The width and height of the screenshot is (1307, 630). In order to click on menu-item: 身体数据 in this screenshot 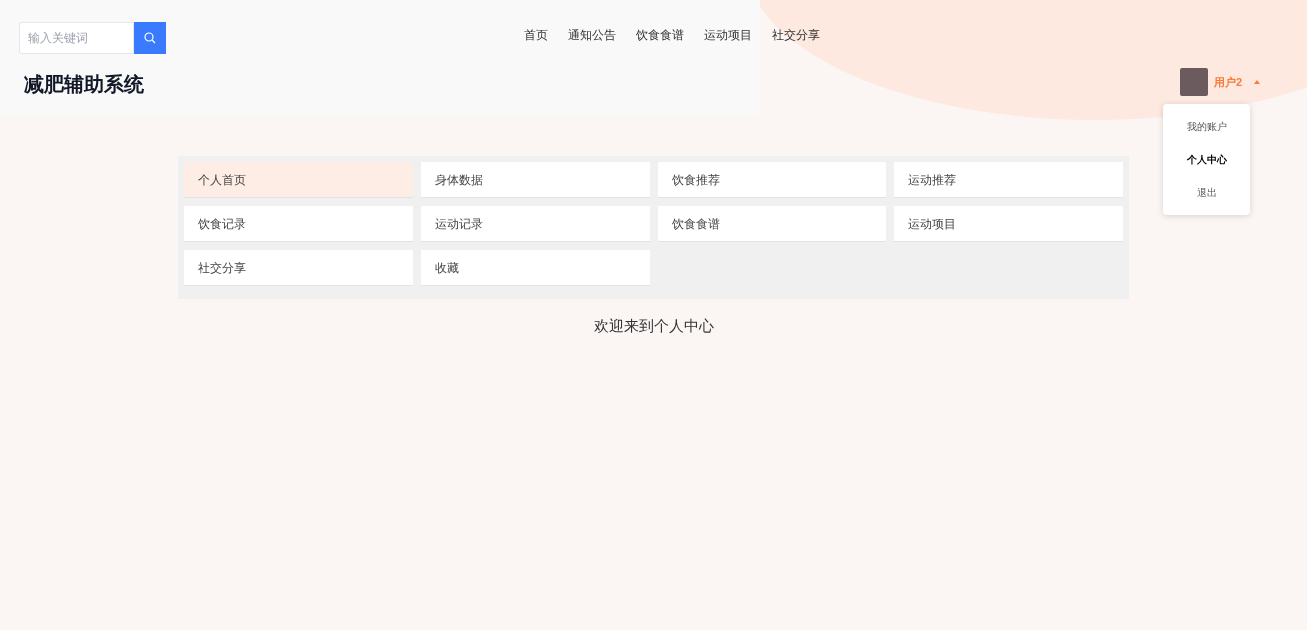, I will do `click(535, 180)`.